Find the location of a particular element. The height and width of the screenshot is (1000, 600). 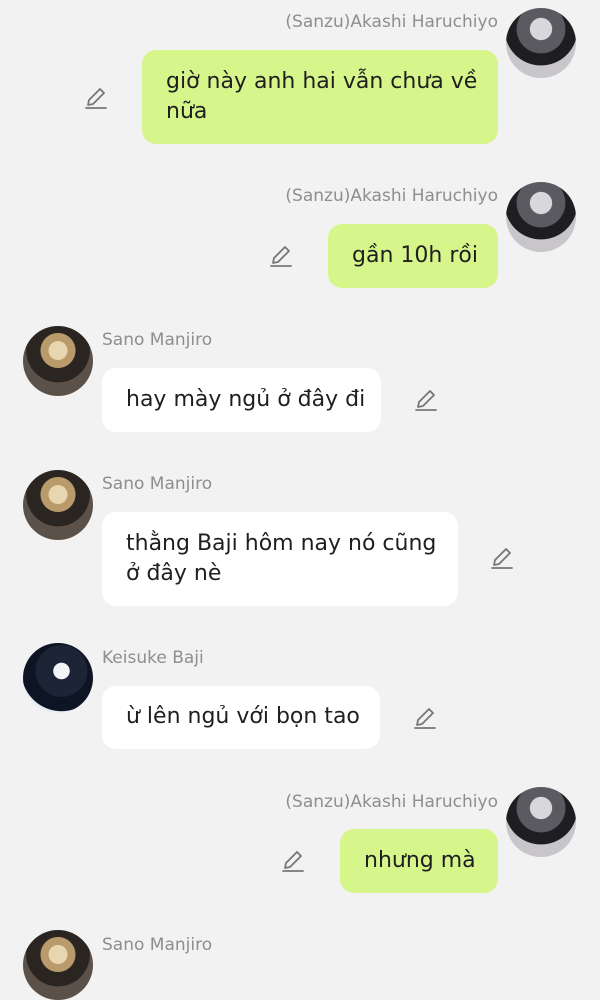

message-bubble: nhưng mà is located at coordinates (419, 861).